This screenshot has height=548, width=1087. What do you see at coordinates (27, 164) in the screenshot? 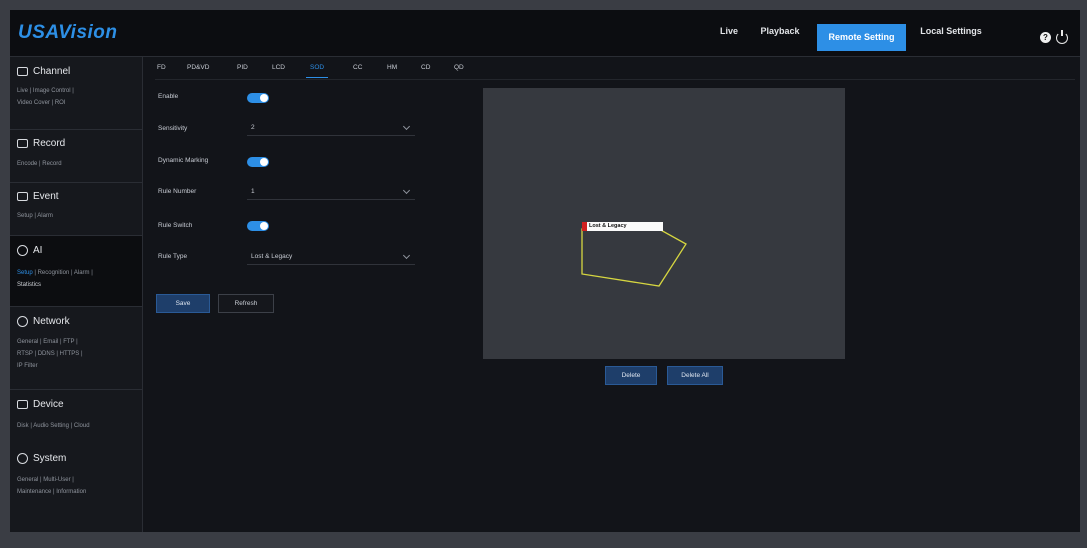
I see `sidebar-link-encode: Encode` at bounding box center [27, 164].